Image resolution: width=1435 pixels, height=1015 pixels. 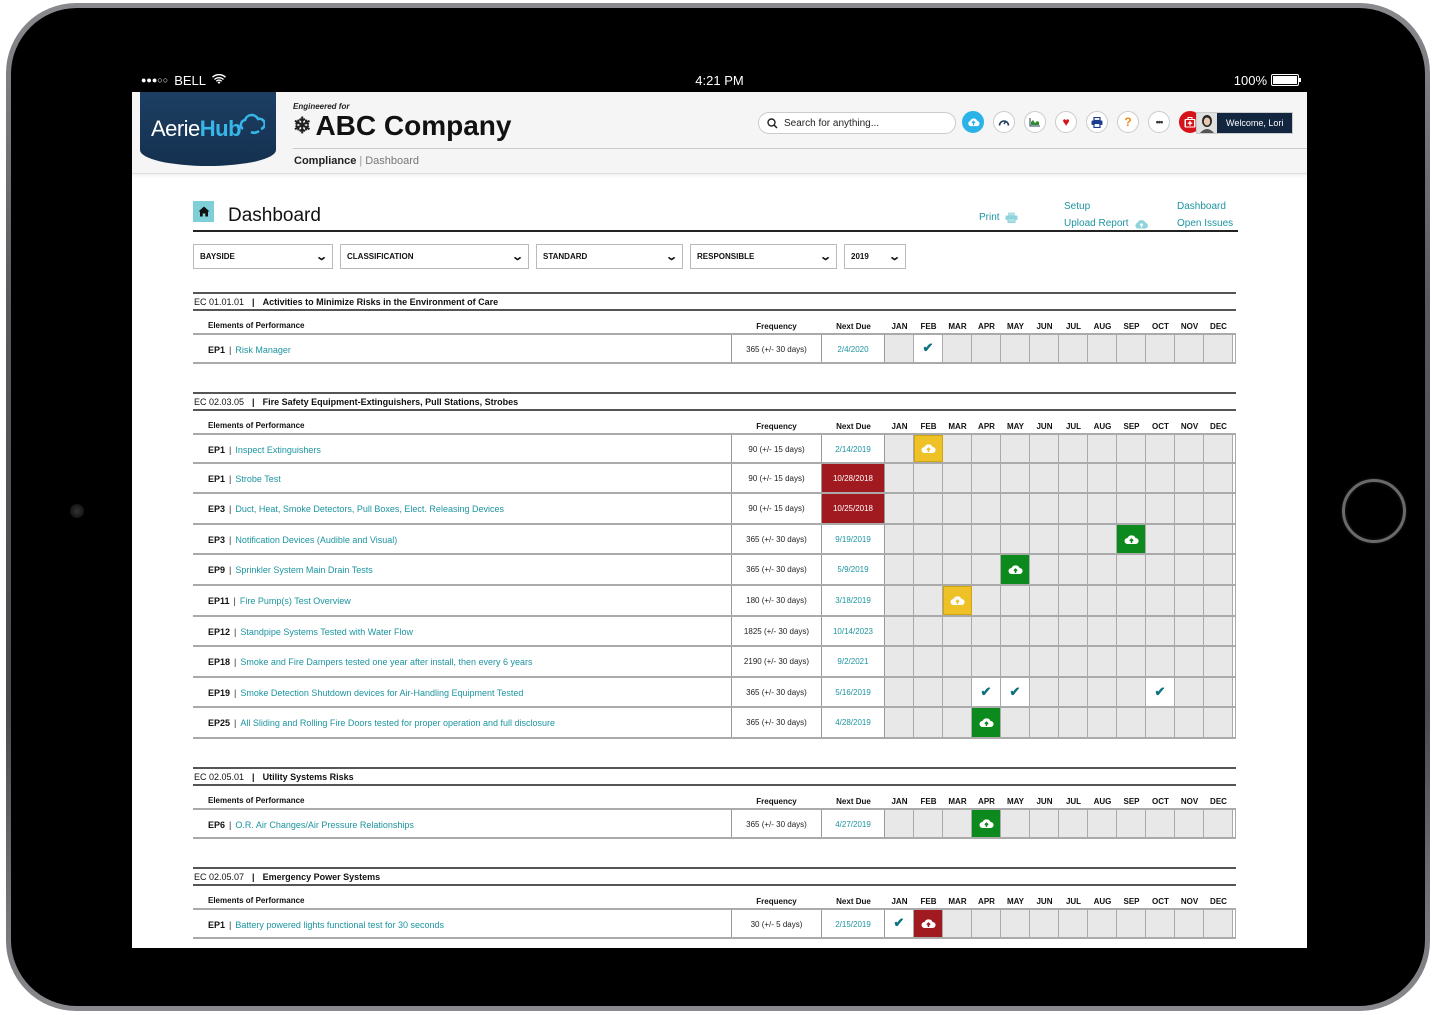 What do you see at coordinates (853, 692) in the screenshot?
I see `next-due-cell: 5/16/2019` at bounding box center [853, 692].